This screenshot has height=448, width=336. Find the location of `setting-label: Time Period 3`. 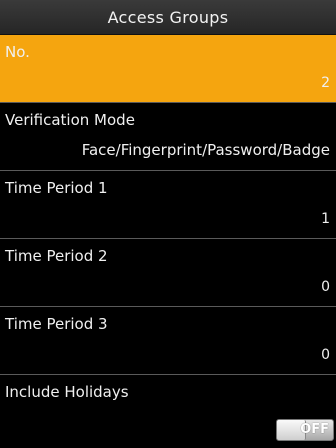

setting-label: Time Period 3 is located at coordinates (56, 324).